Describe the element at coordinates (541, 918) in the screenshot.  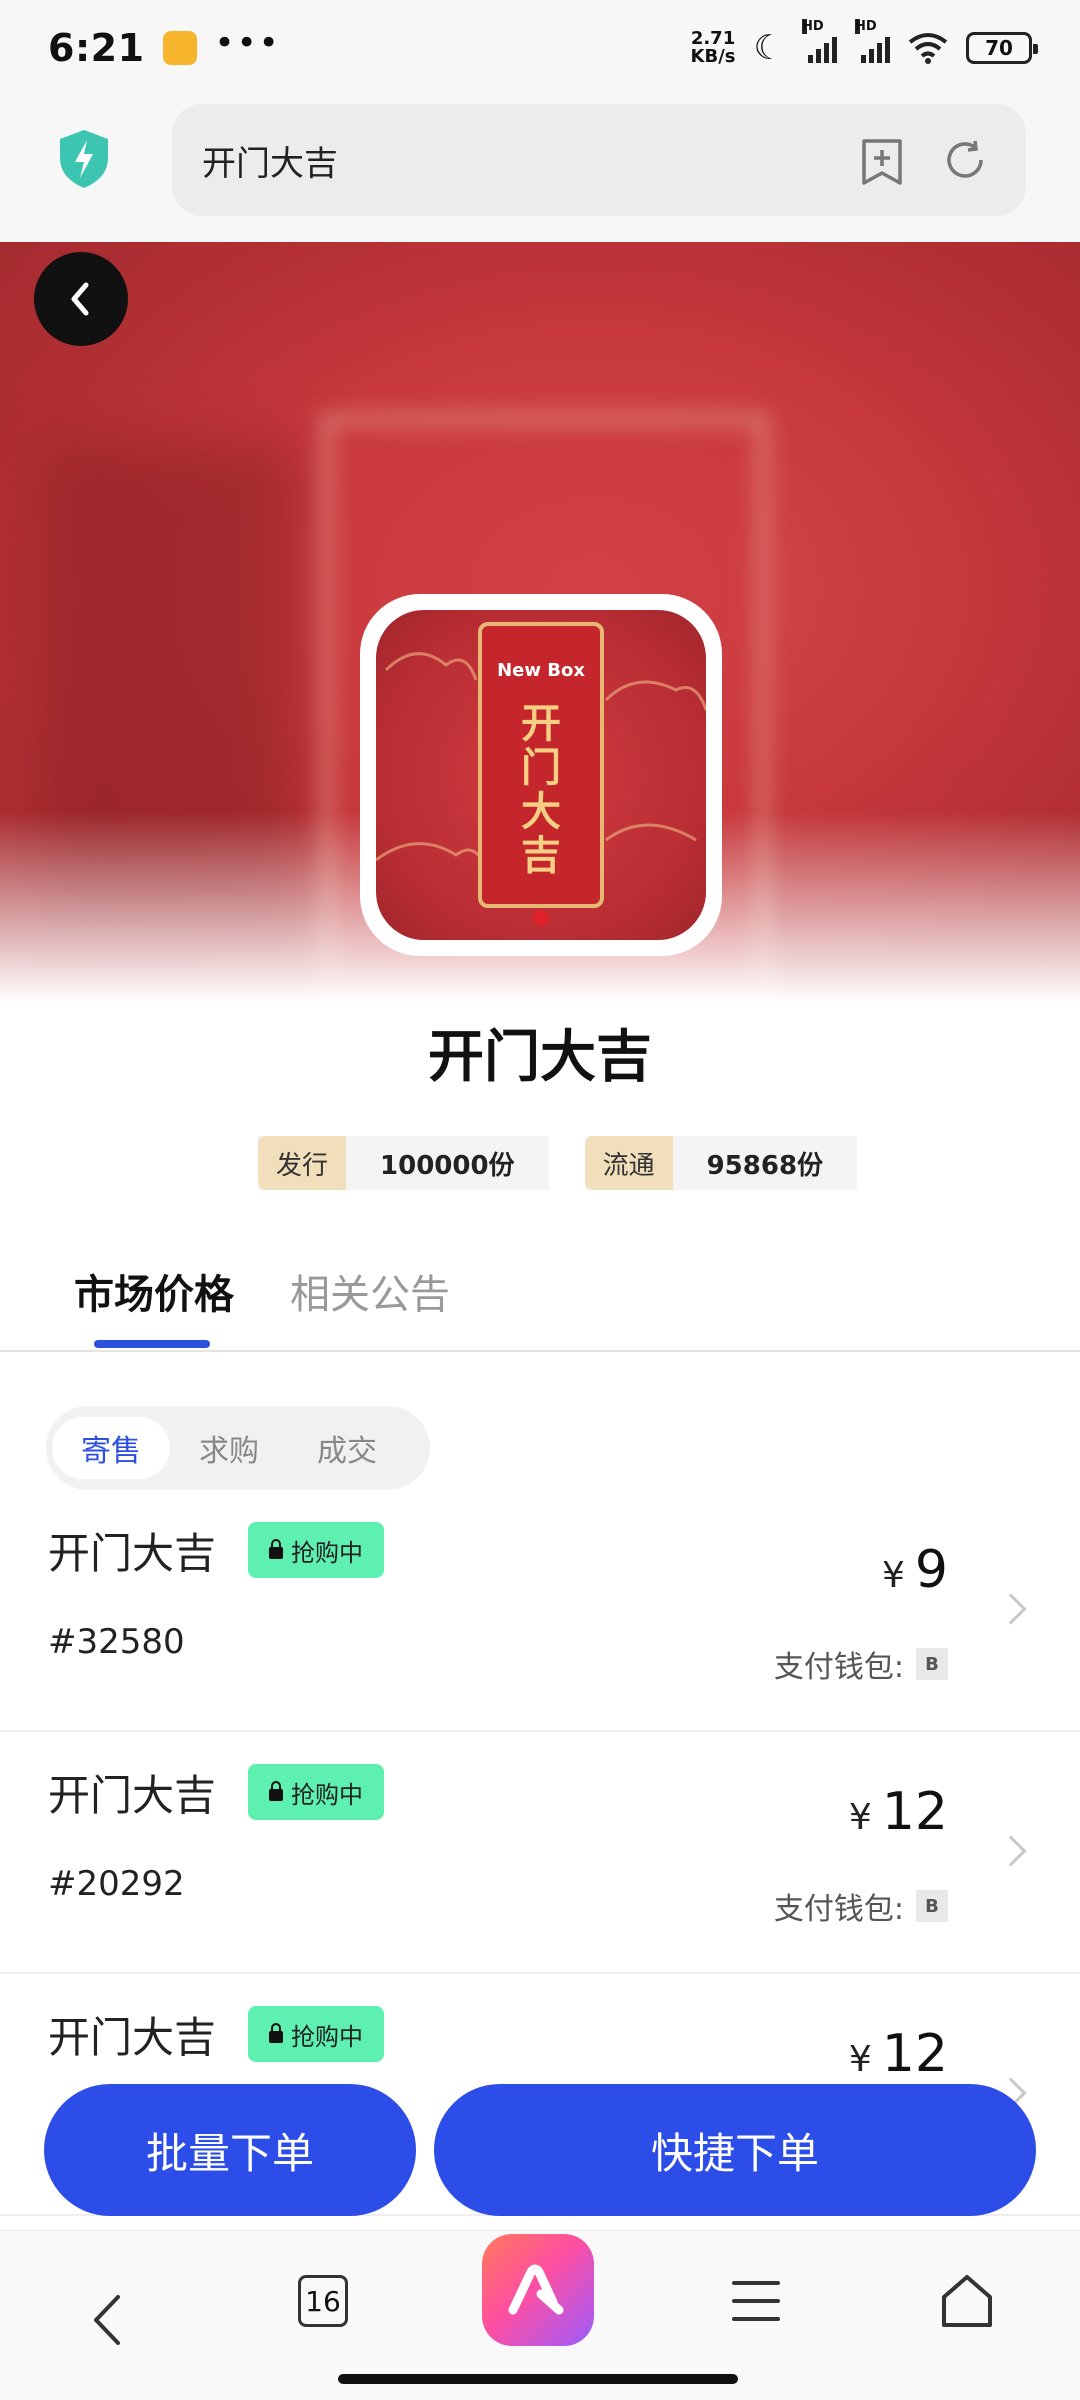
I see `product-tag-bead` at that location.